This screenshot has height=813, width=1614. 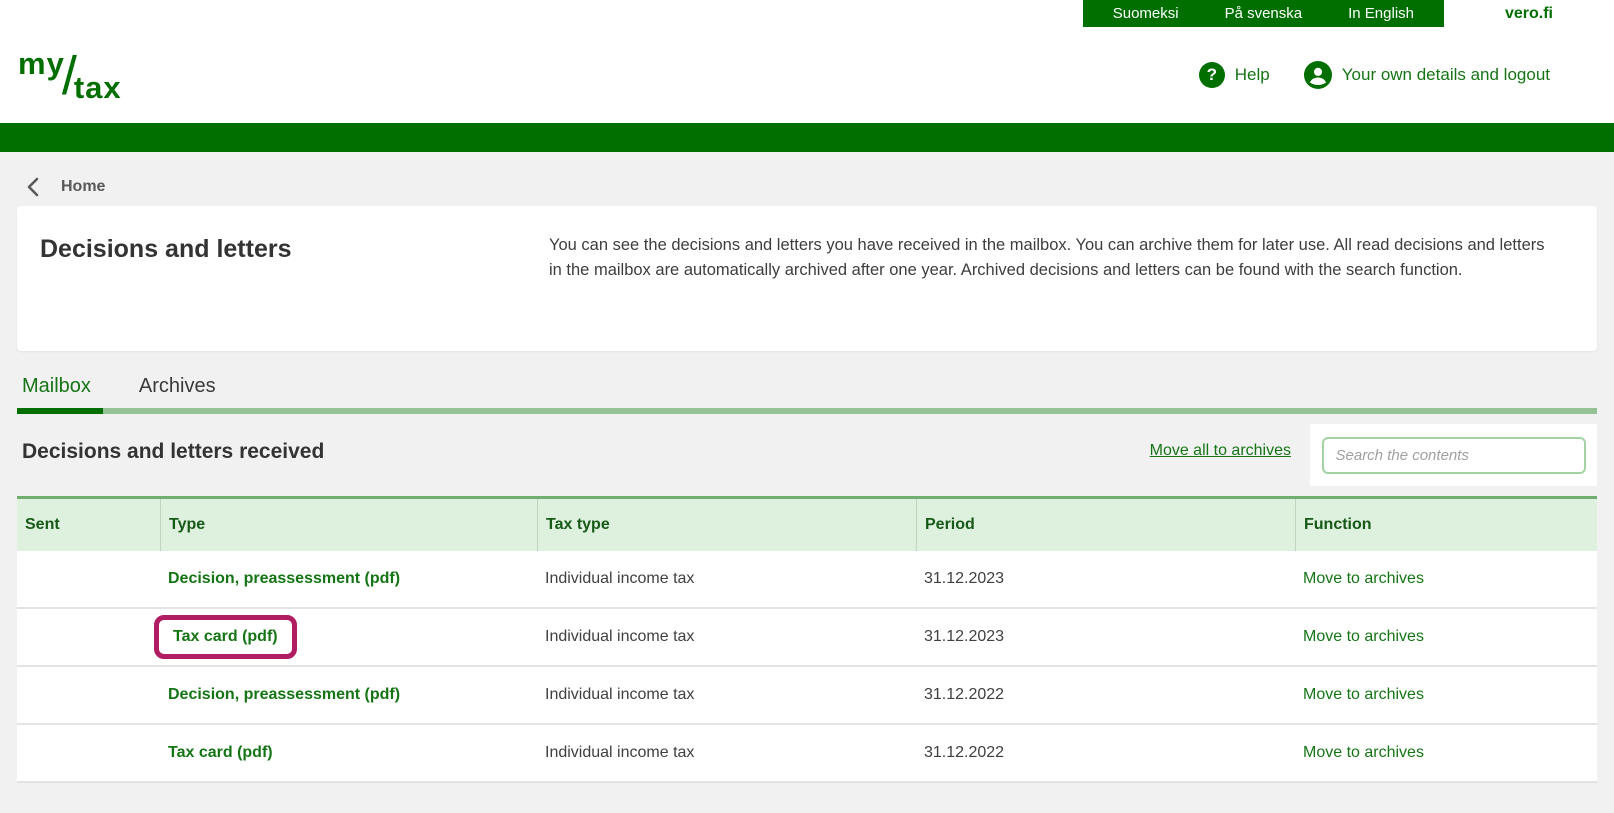 I want to click on language-link-swedish: På svenska, so click(x=1264, y=13).